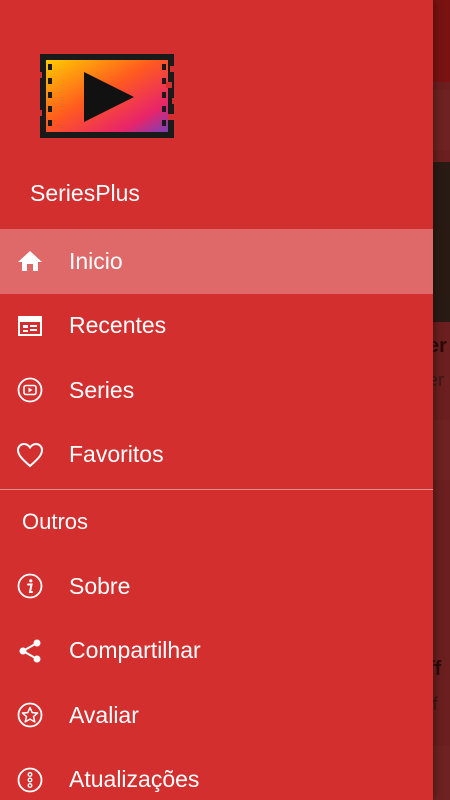 The width and height of the screenshot is (450, 800). I want to click on menu-item-atualizacoes: Atualizações, so click(216, 774).